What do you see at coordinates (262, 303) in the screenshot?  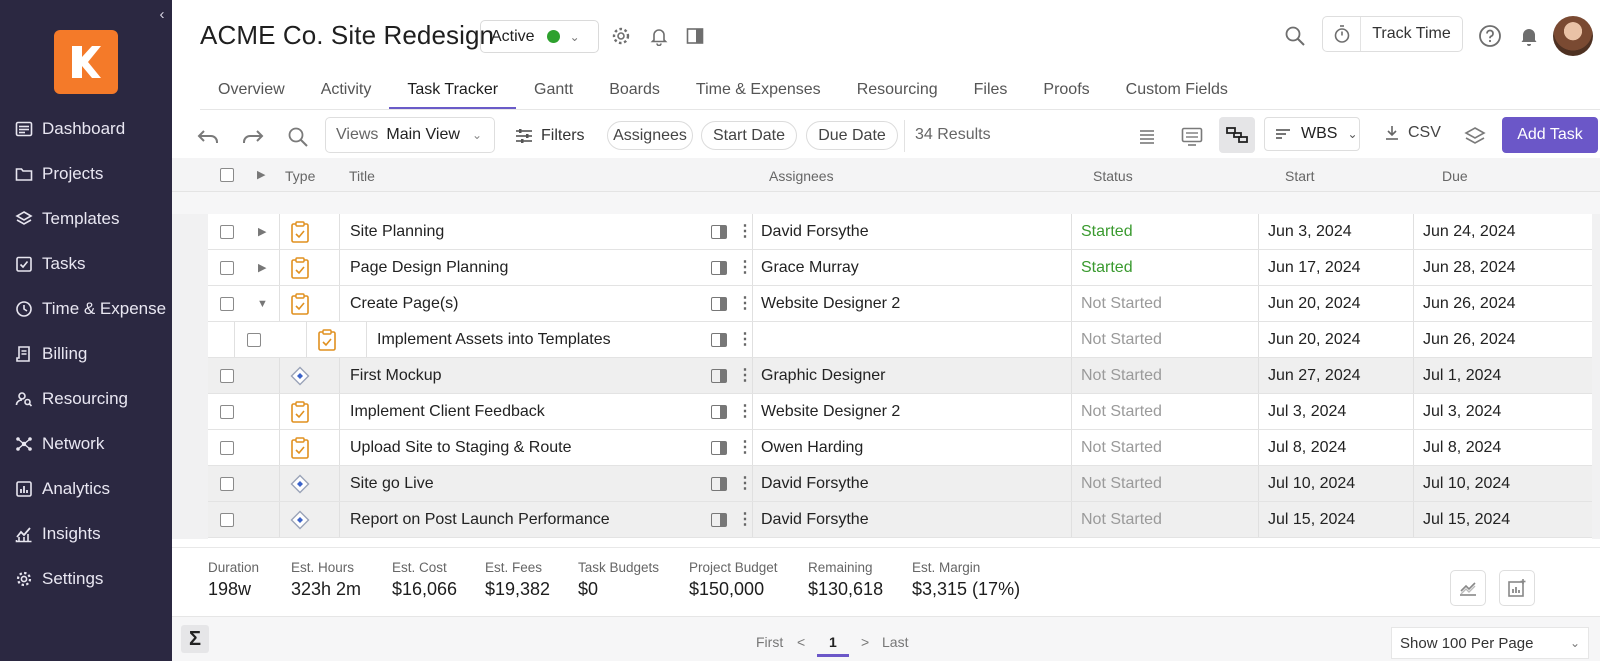 I see `collapse-row-icon: ▼` at bounding box center [262, 303].